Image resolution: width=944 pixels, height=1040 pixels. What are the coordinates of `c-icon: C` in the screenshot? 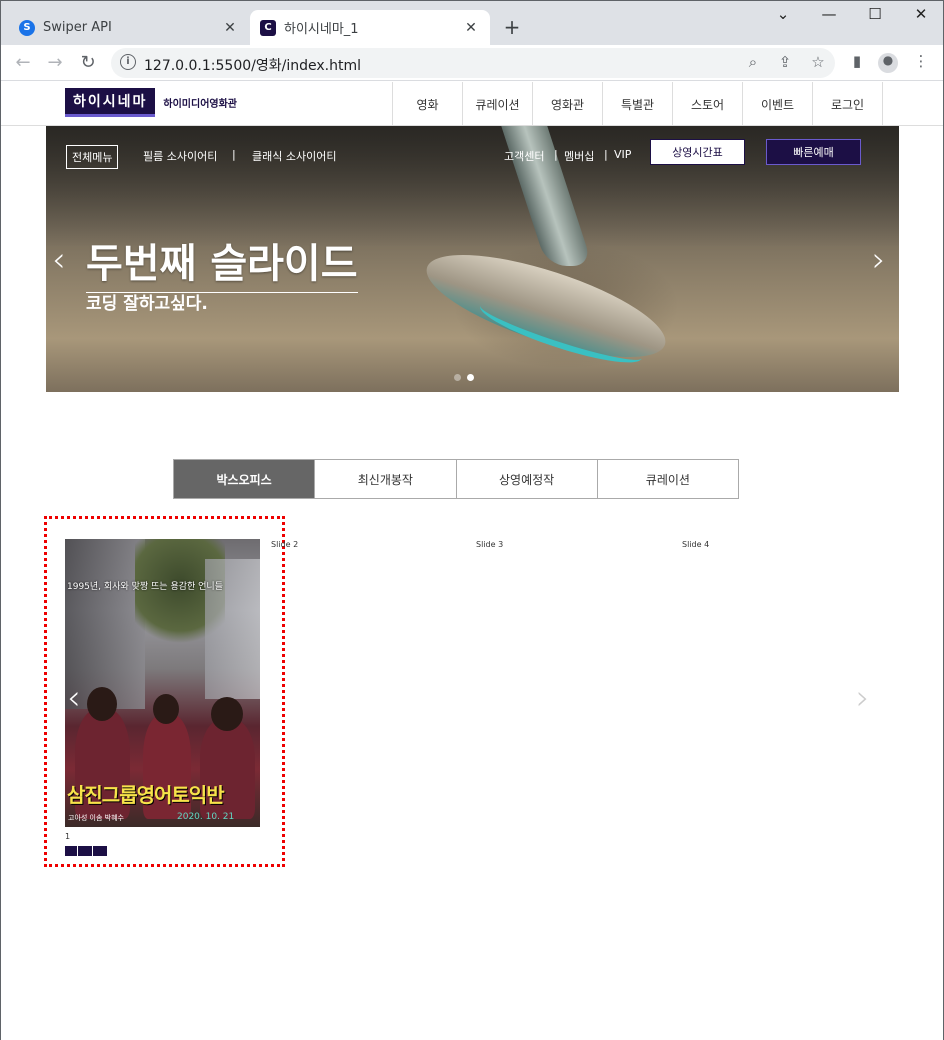 It's located at (268, 27).